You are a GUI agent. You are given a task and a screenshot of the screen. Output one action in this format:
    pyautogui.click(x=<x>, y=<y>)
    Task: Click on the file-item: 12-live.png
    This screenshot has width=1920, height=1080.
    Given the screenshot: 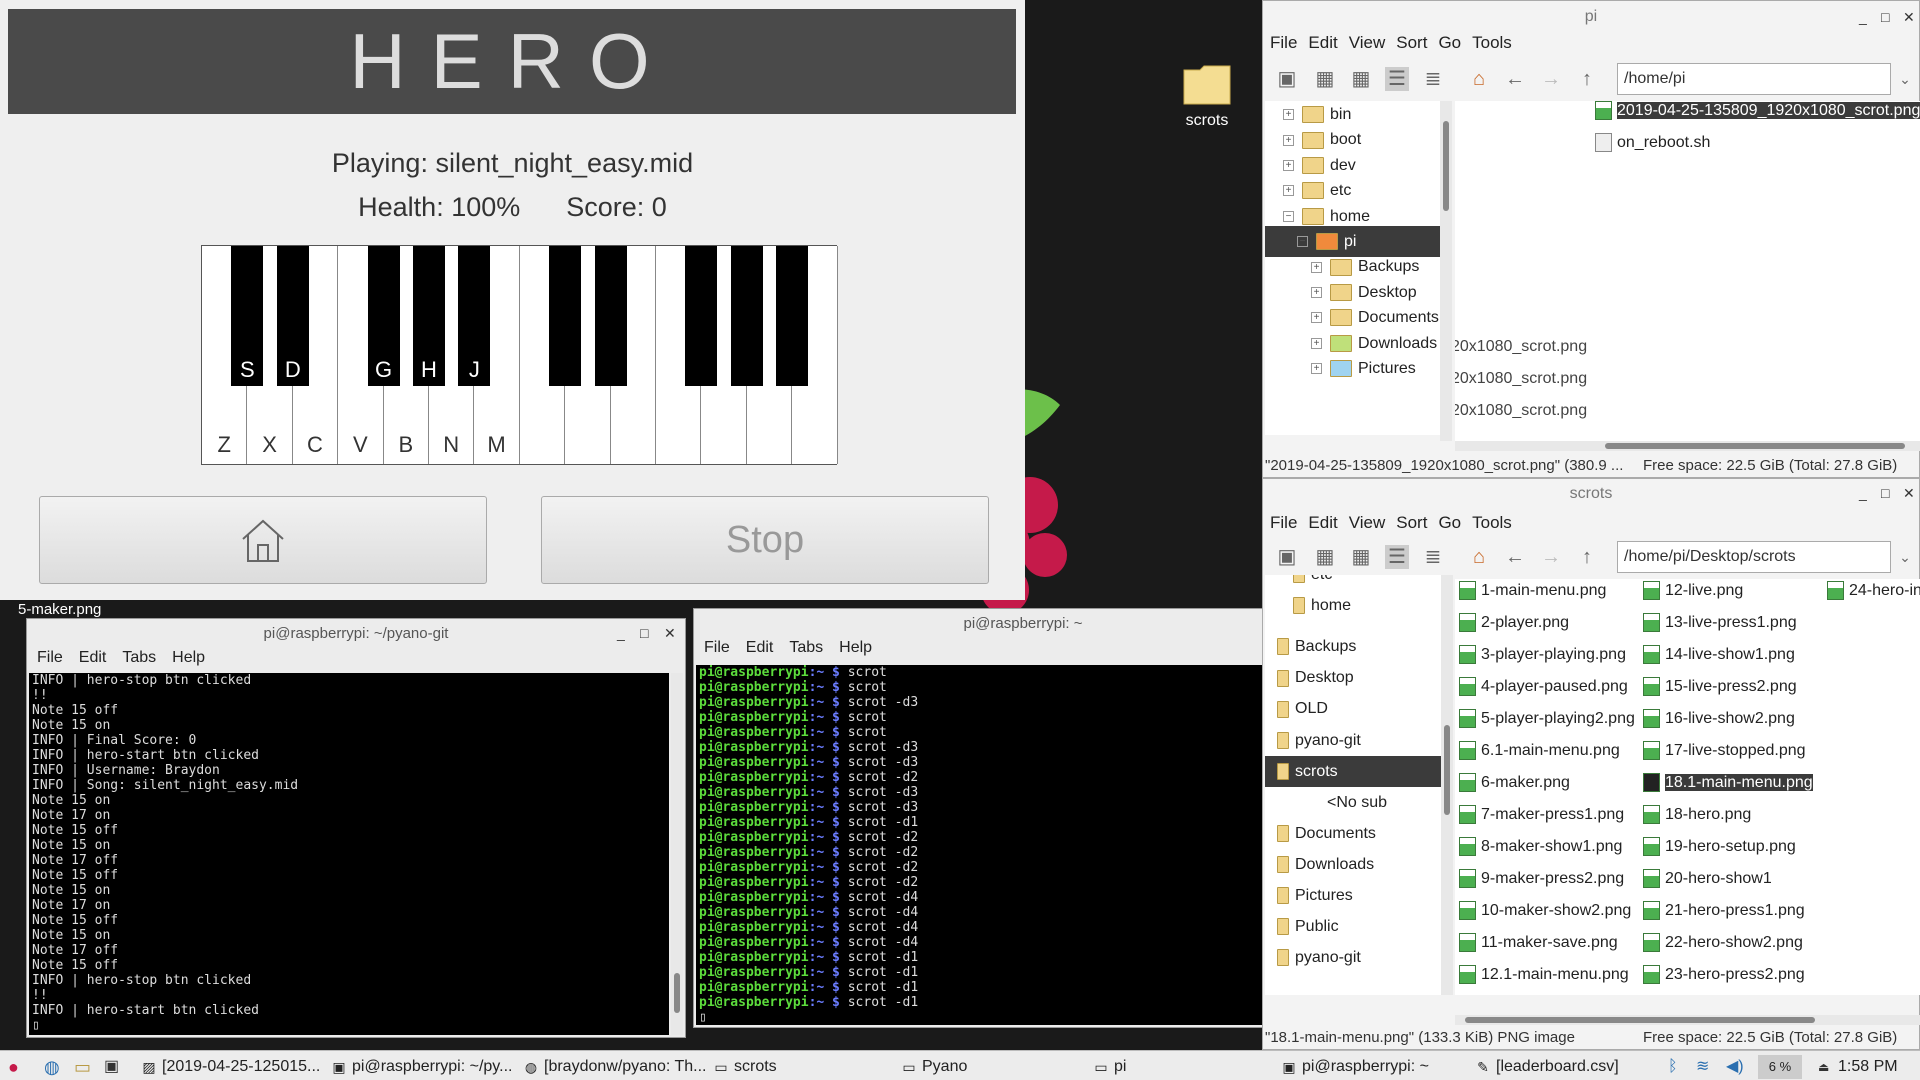 What is the action you would take?
    pyautogui.click(x=1693, y=592)
    